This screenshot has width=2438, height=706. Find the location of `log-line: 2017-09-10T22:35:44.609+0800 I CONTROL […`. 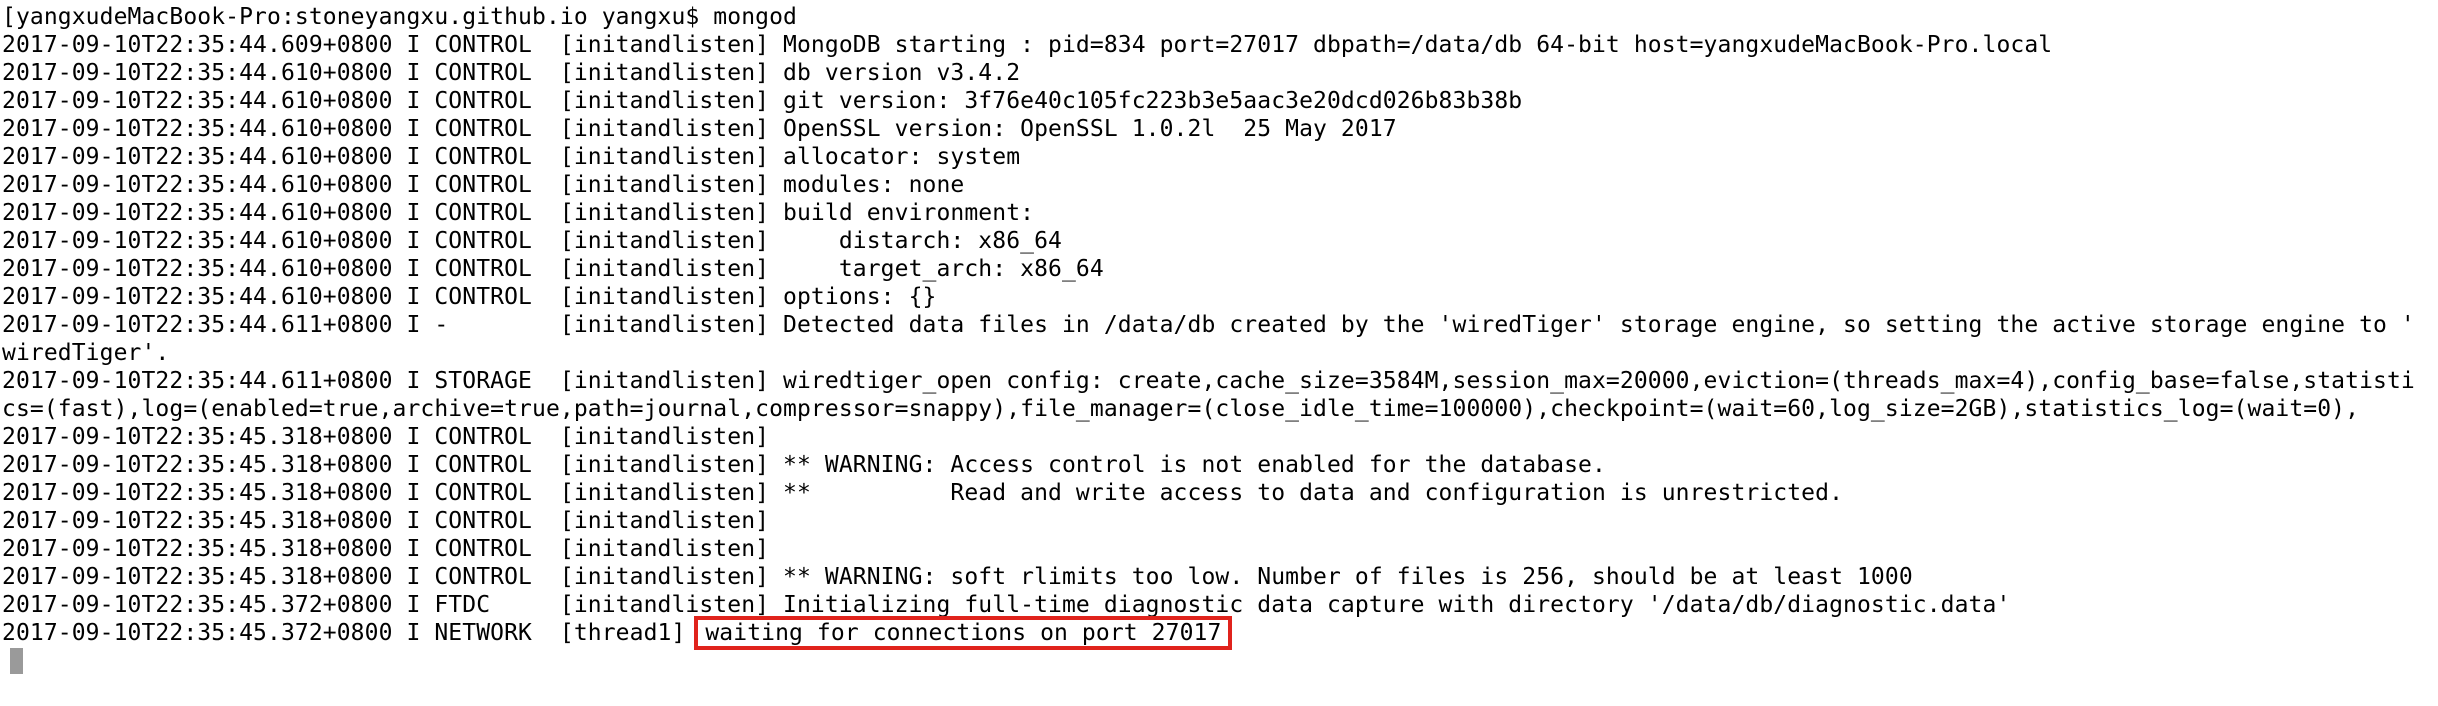

log-line: 2017-09-10T22:35:44.609+0800 I CONTROL [… is located at coordinates (1027, 45).